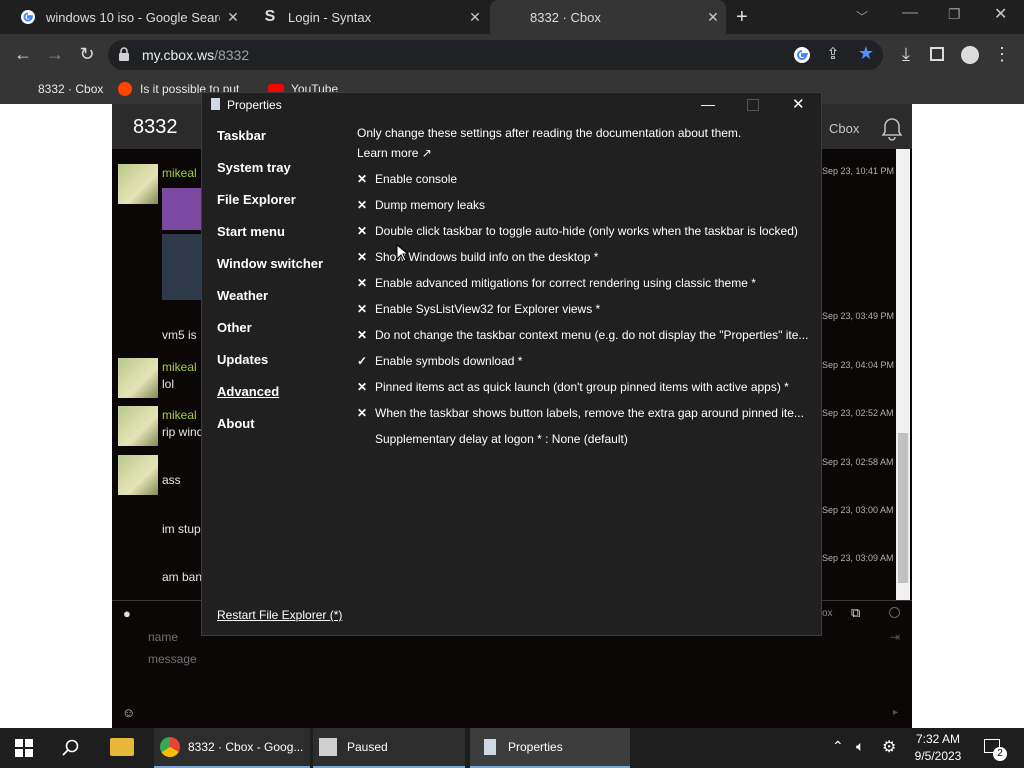 This screenshot has height=768, width=1024. What do you see at coordinates (895, 712) in the screenshot?
I see `send-icon: ▸` at bounding box center [895, 712].